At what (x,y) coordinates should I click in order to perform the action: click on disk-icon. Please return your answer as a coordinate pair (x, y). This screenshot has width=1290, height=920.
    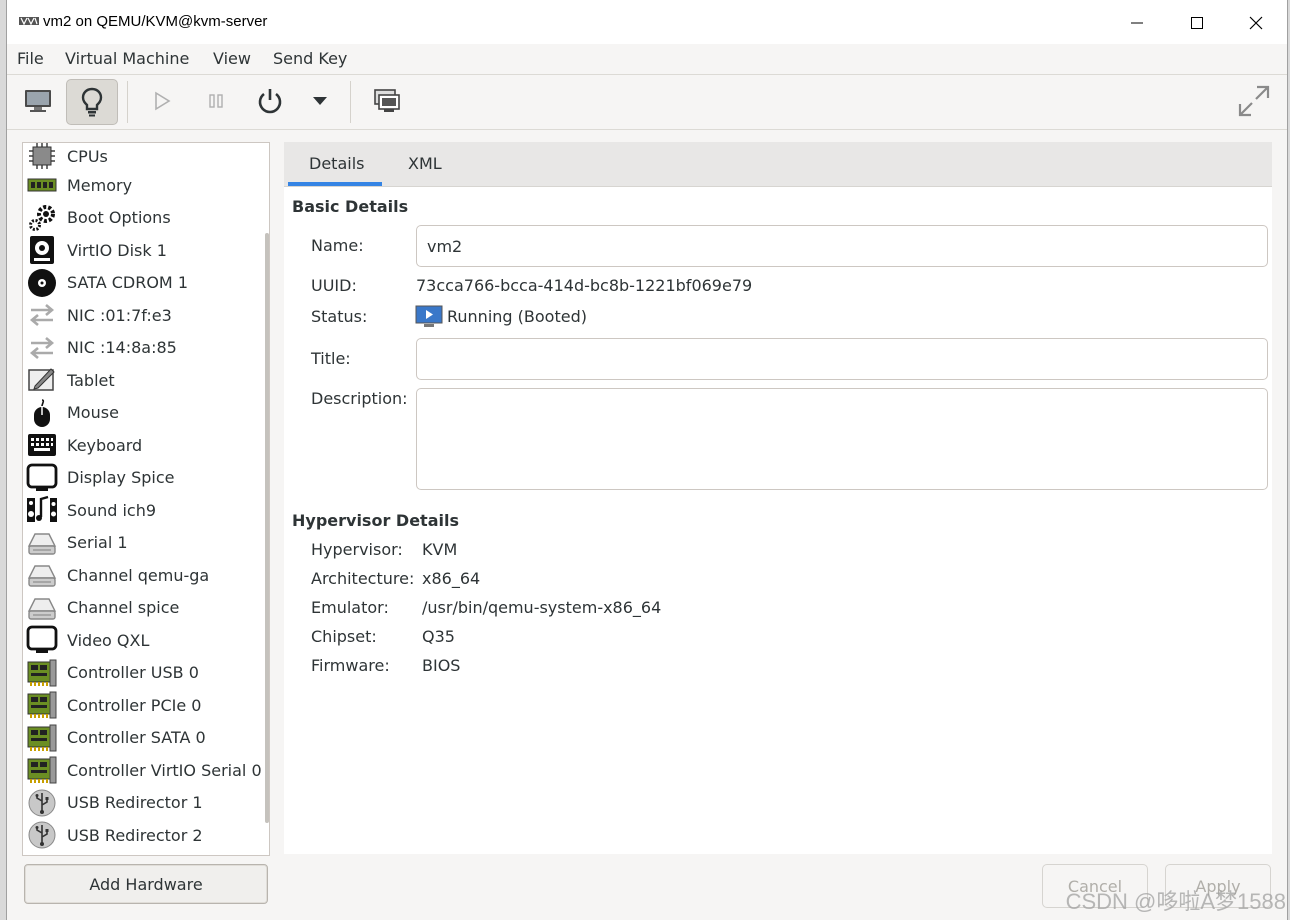
    Looking at the image, I should click on (42, 250).